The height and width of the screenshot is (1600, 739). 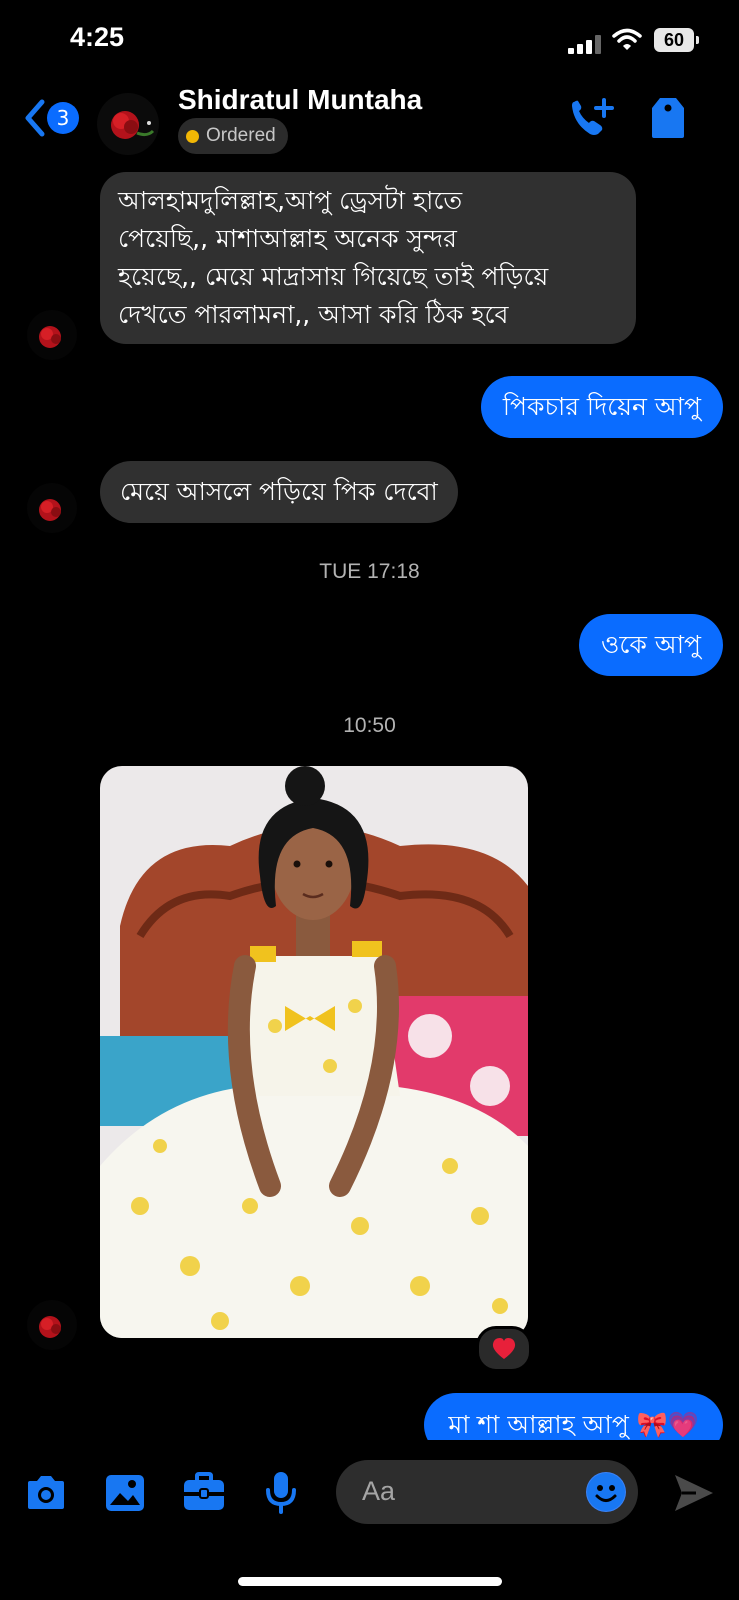 What do you see at coordinates (97, 37) in the screenshot?
I see `status-time: 4:25` at bounding box center [97, 37].